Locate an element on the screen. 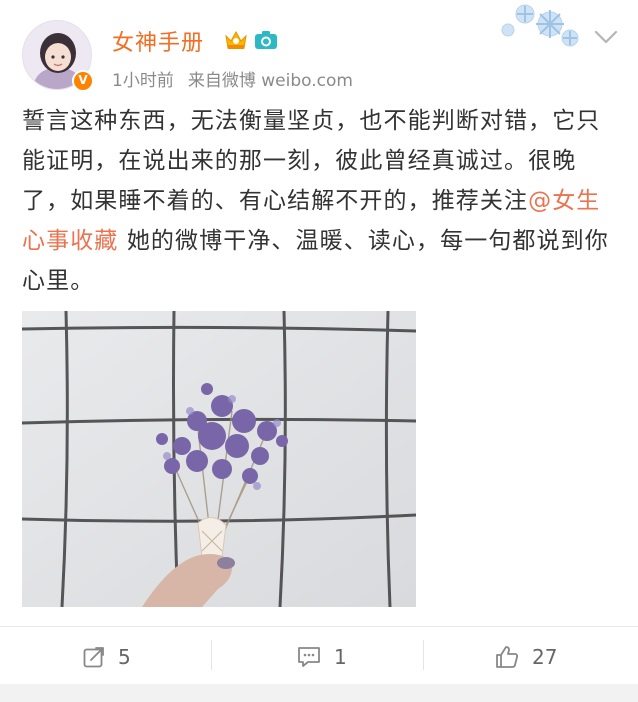 This screenshot has width=638, height=702. share-icon is located at coordinates (93, 657).